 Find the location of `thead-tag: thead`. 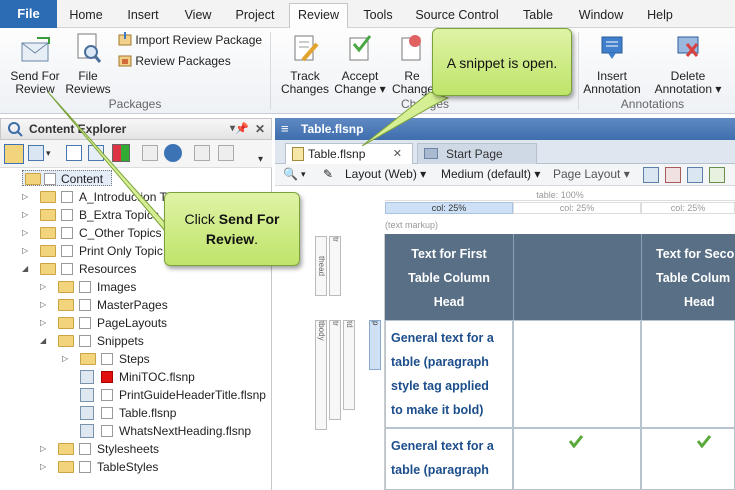

thead-tag: thead is located at coordinates (321, 266).